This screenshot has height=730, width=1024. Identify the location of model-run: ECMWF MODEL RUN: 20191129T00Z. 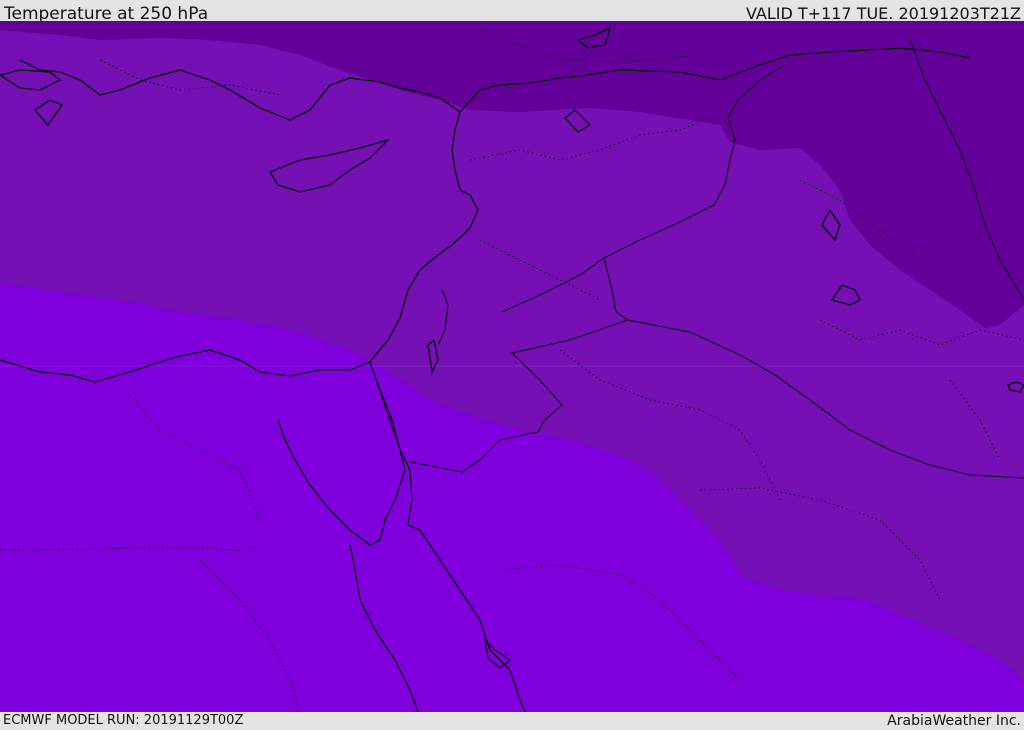
(123, 720).